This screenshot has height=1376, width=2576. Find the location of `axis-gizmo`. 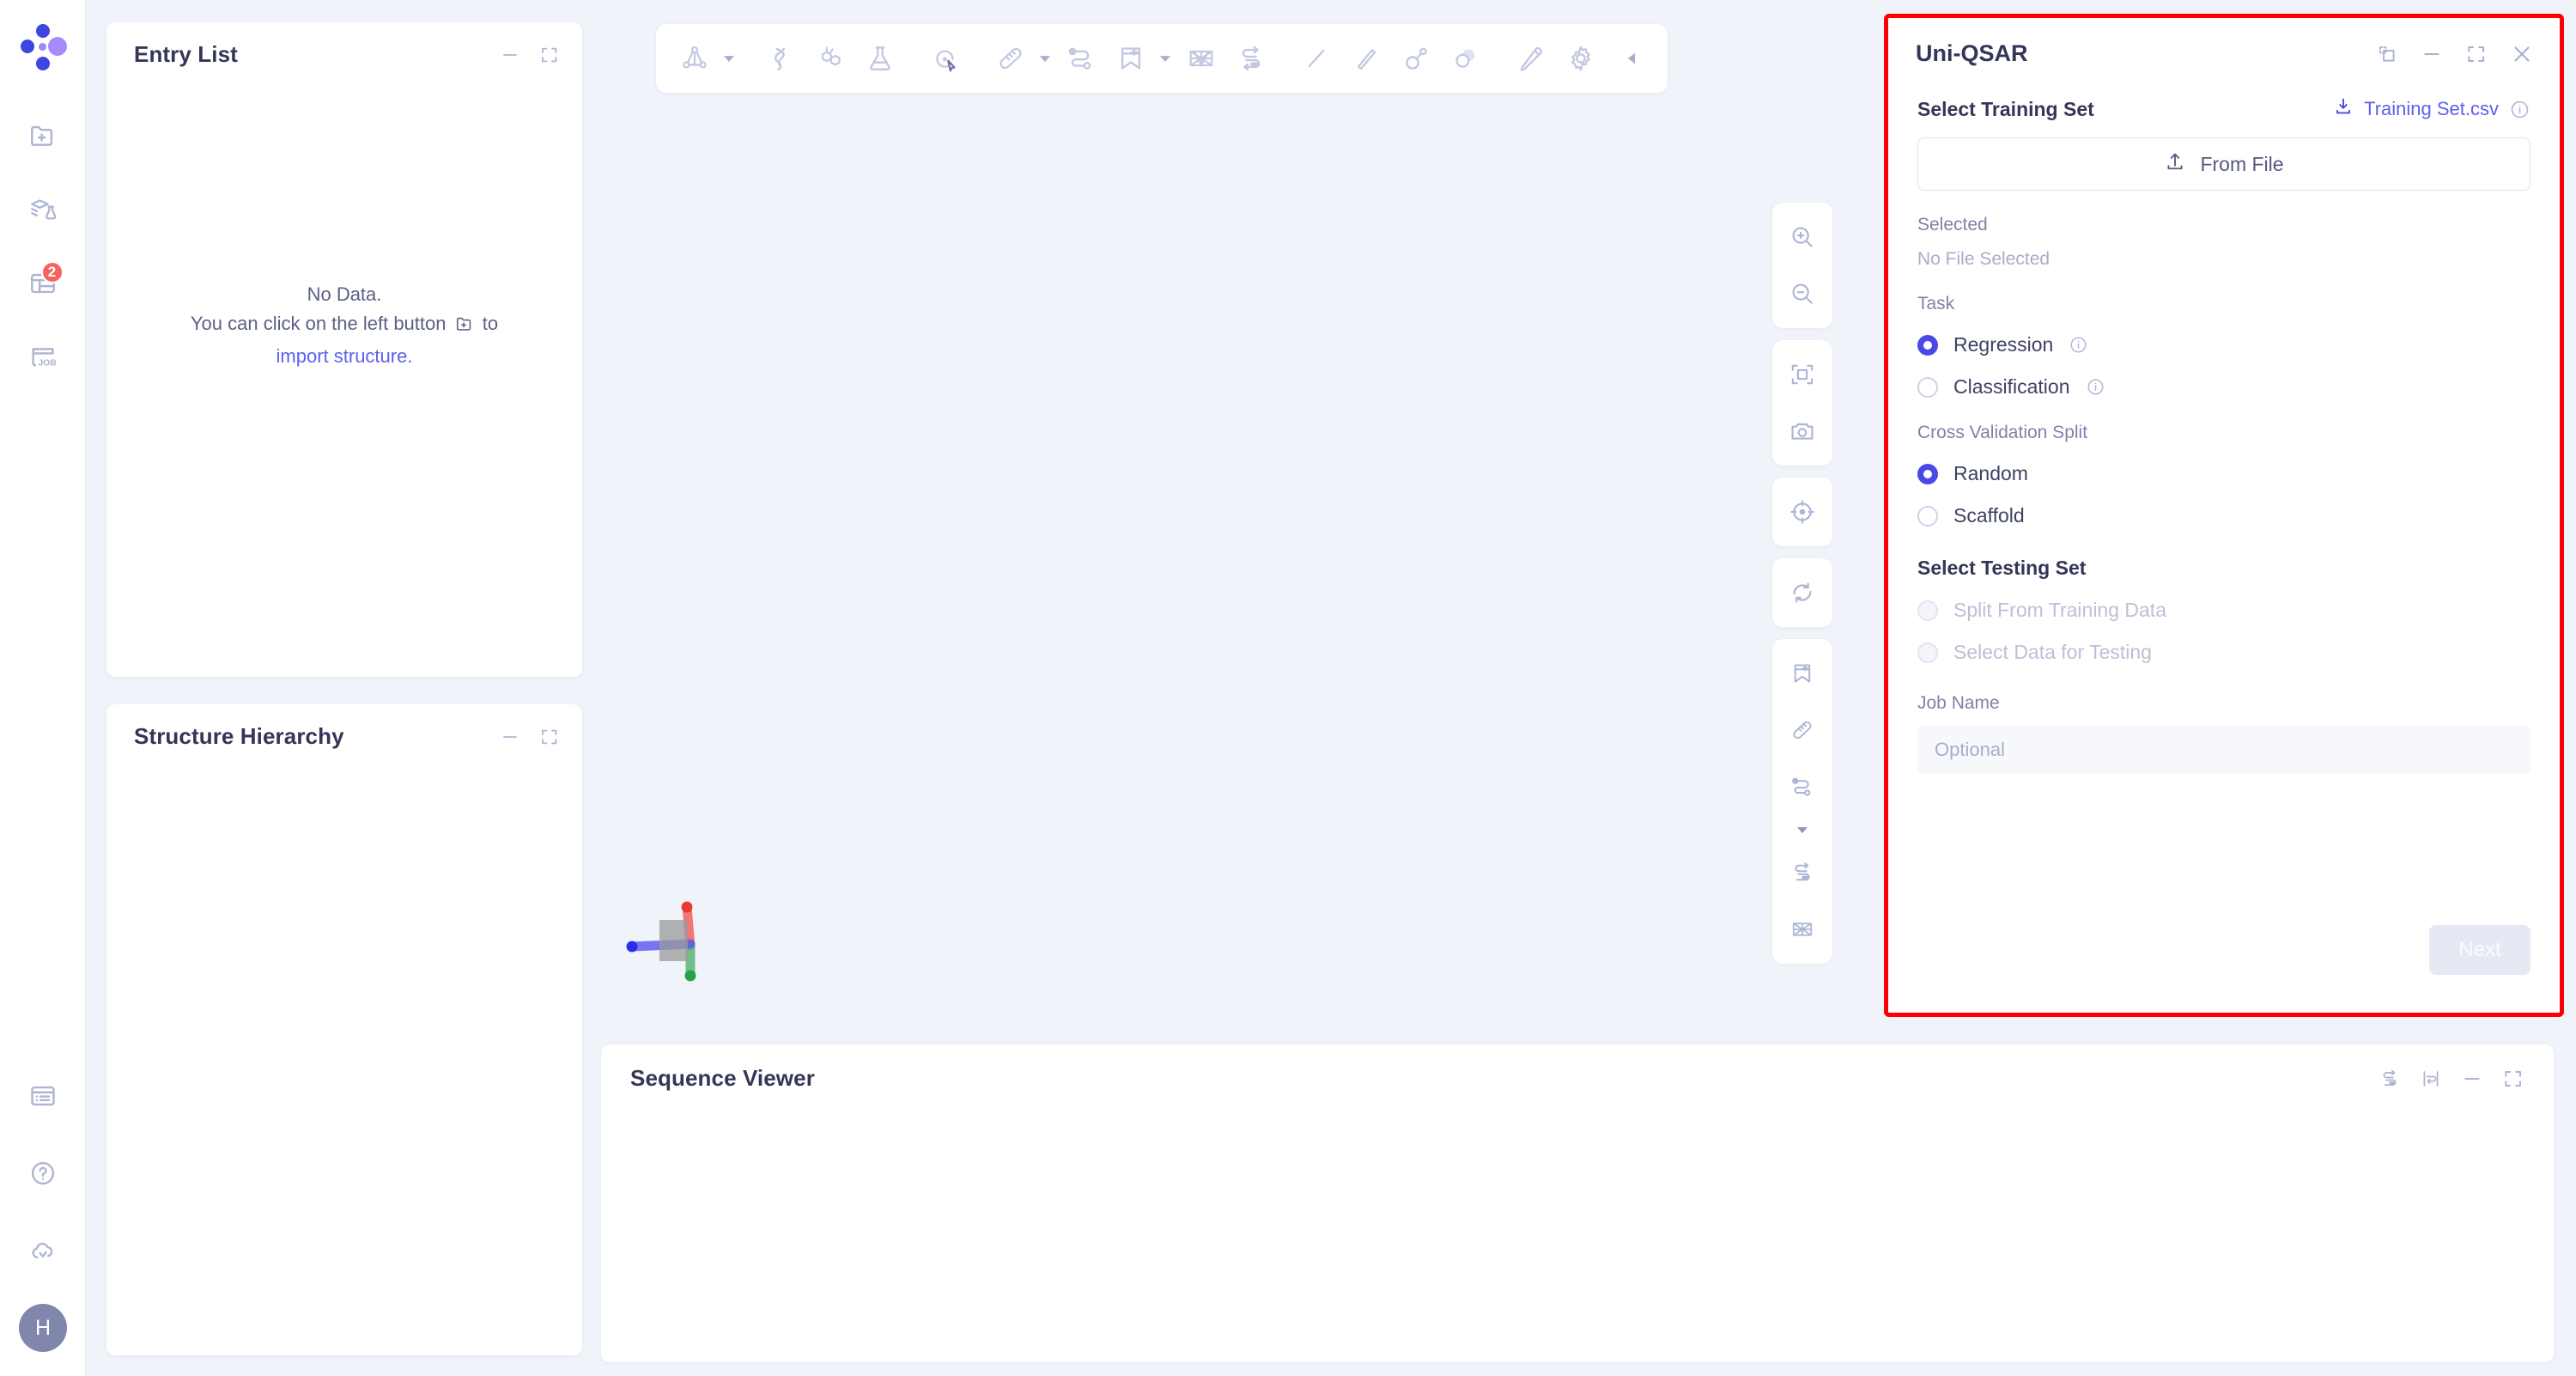

axis-gizmo is located at coordinates (667, 937).